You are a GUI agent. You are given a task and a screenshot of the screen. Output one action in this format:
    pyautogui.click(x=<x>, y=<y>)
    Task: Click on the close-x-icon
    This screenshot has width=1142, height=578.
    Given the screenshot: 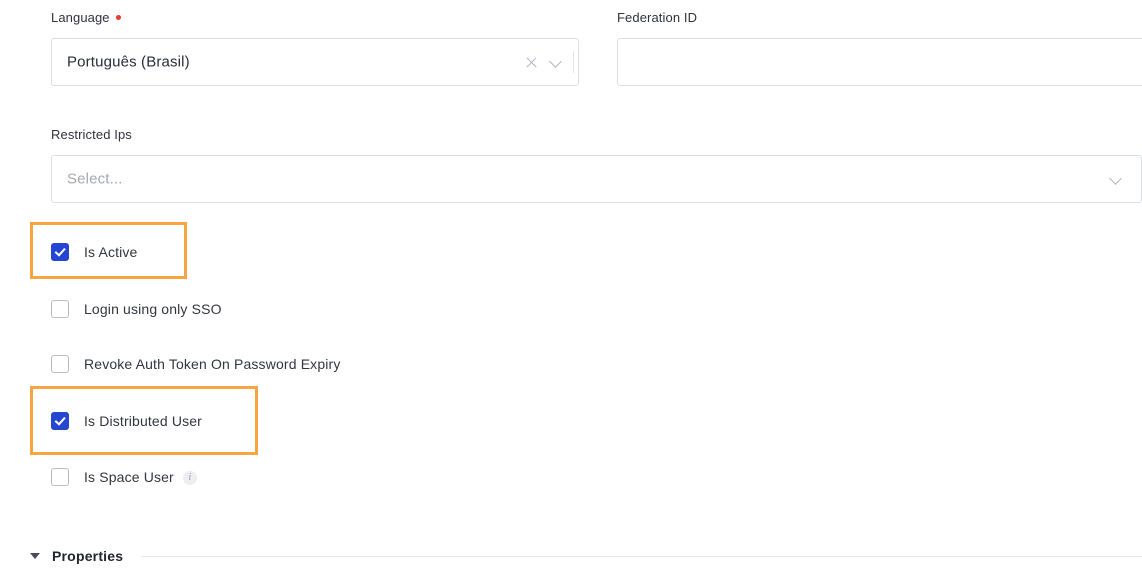 What is the action you would take?
    pyautogui.click(x=531, y=62)
    